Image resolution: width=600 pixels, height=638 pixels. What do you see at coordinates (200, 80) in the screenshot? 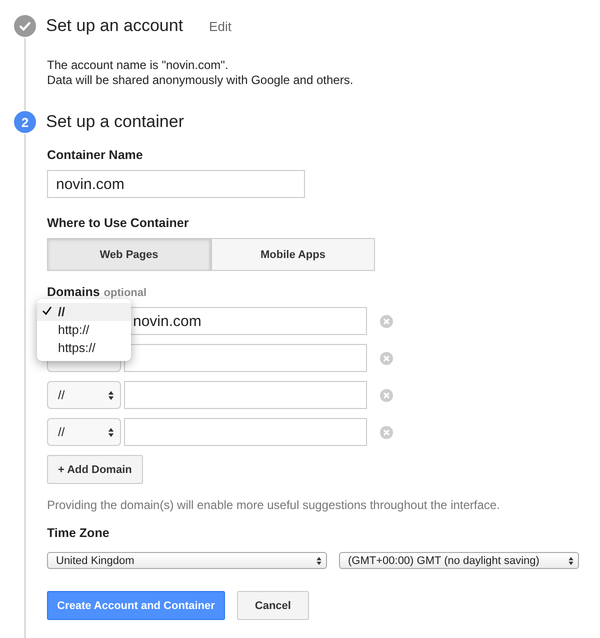
I see `account-info-text: Data will be shared anonymously with Google and others.` at bounding box center [200, 80].